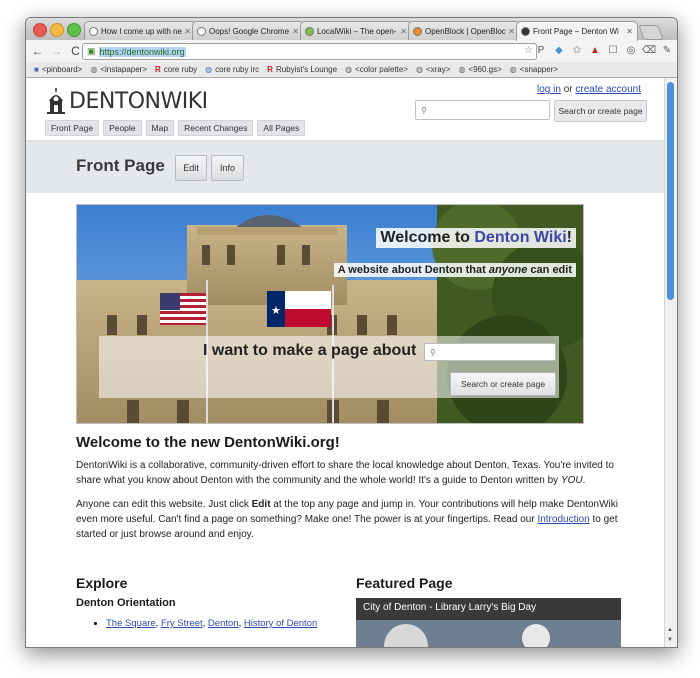 Image resolution: width=700 pixels, height=678 pixels. I want to click on create-account-link: create account, so click(608, 89).